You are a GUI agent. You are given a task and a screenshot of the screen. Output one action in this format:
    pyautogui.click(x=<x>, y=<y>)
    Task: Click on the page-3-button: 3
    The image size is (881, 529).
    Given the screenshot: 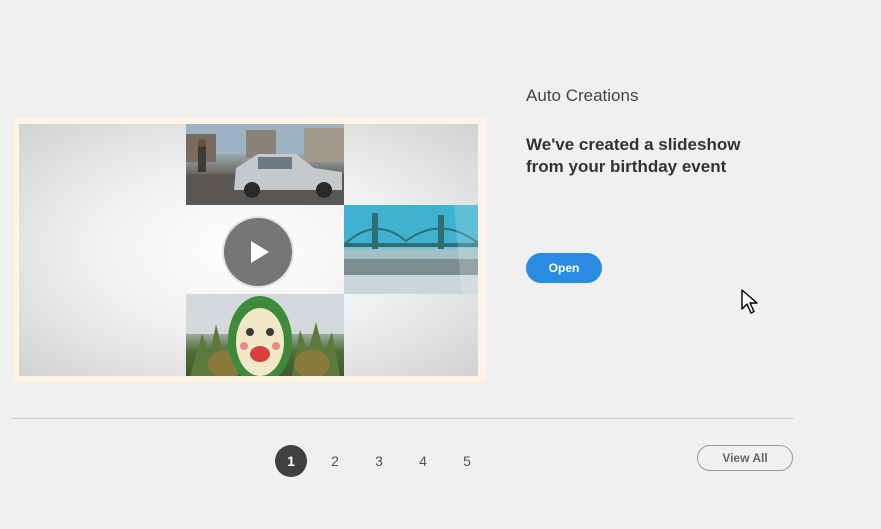 What is the action you would take?
    pyautogui.click(x=379, y=461)
    